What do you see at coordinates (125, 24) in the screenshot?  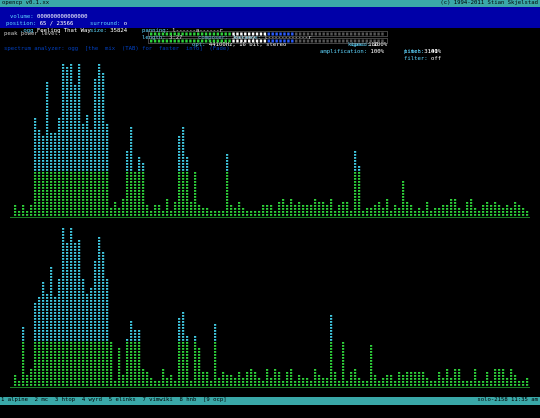 I see `surround-value: o` at bounding box center [125, 24].